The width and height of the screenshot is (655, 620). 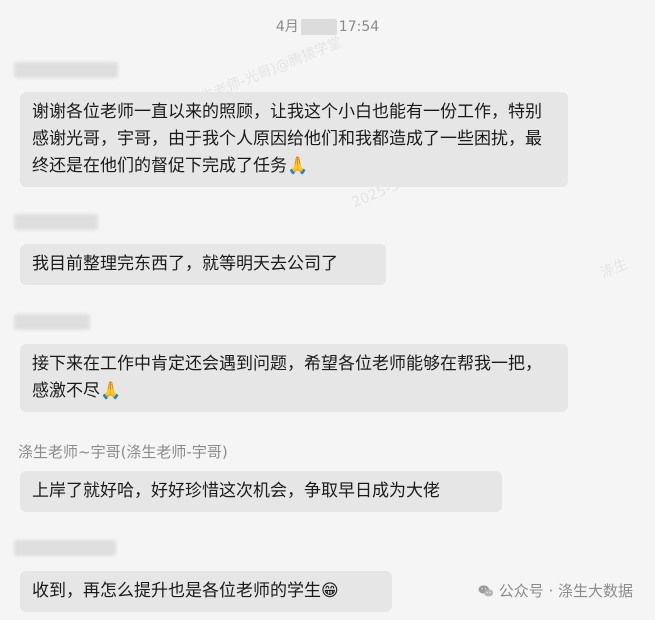 I want to click on timestamp-time: 17:54, so click(x=359, y=27).